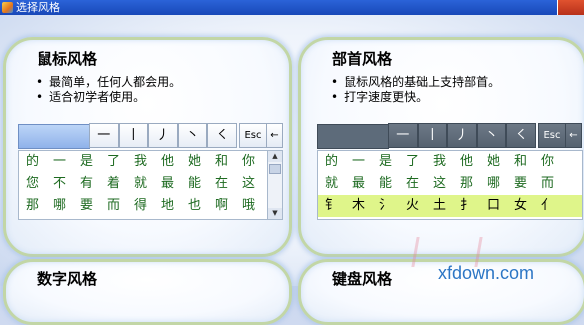  Describe the element at coordinates (415, 97) in the screenshot. I see `desc-line: 打字速度更快。` at that location.